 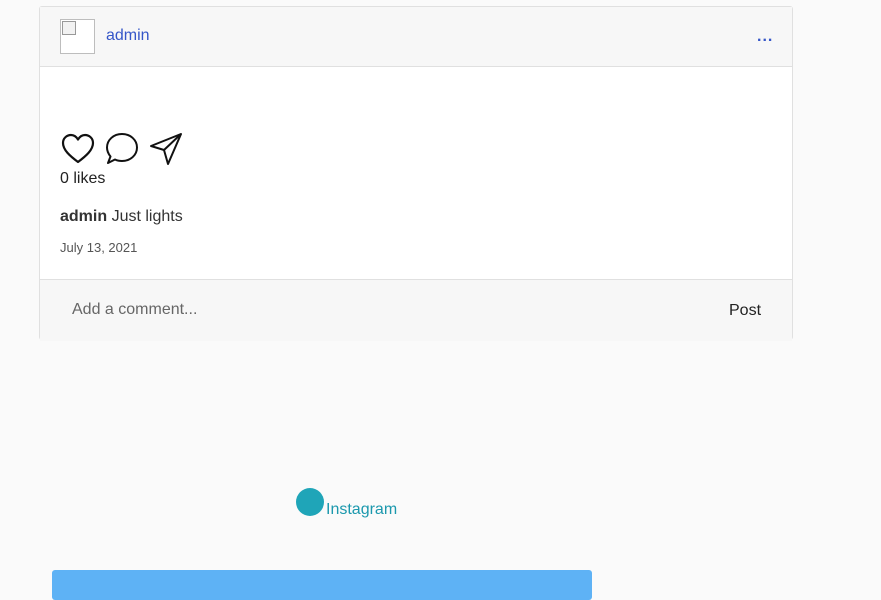 What do you see at coordinates (122, 149) in the screenshot?
I see `comment-bubble-icon` at bounding box center [122, 149].